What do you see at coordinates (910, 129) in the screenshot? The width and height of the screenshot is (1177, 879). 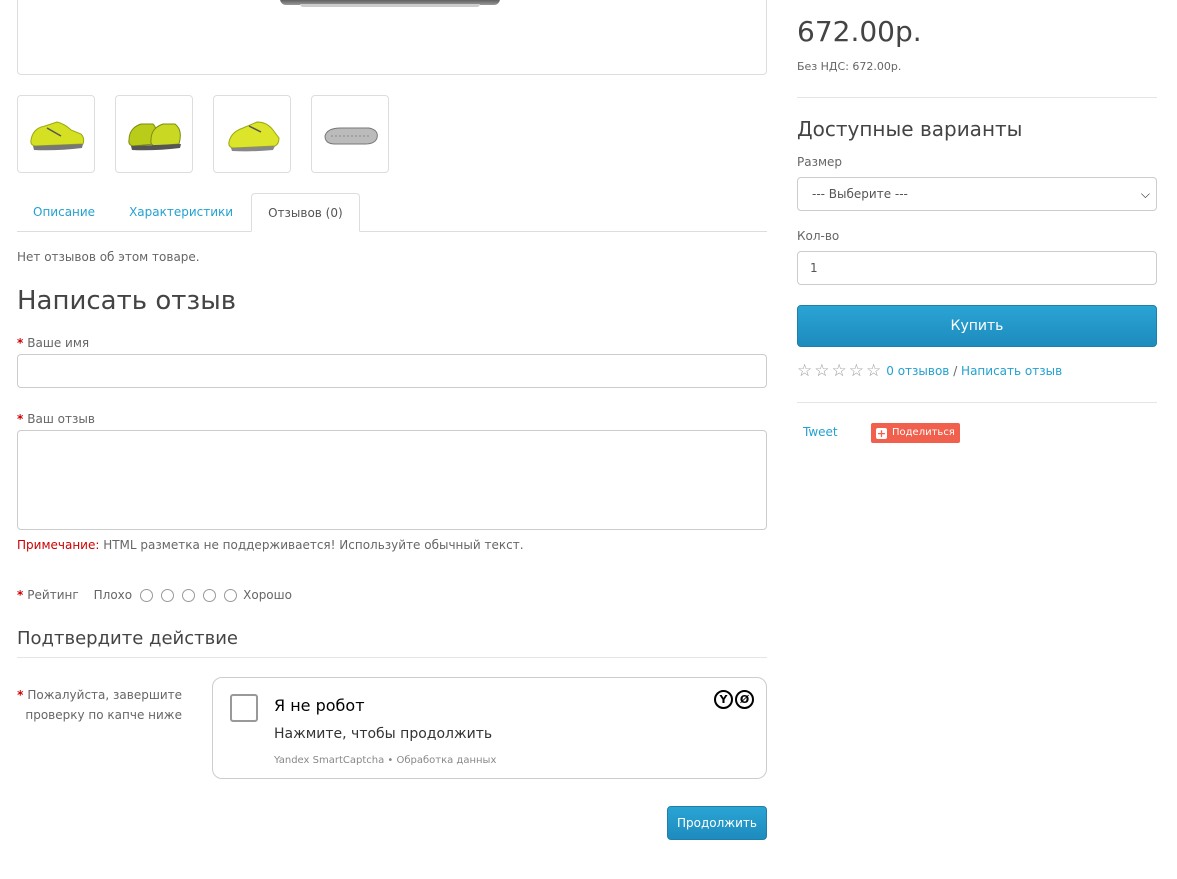 I see `variants-title: Доступные варианты` at bounding box center [910, 129].